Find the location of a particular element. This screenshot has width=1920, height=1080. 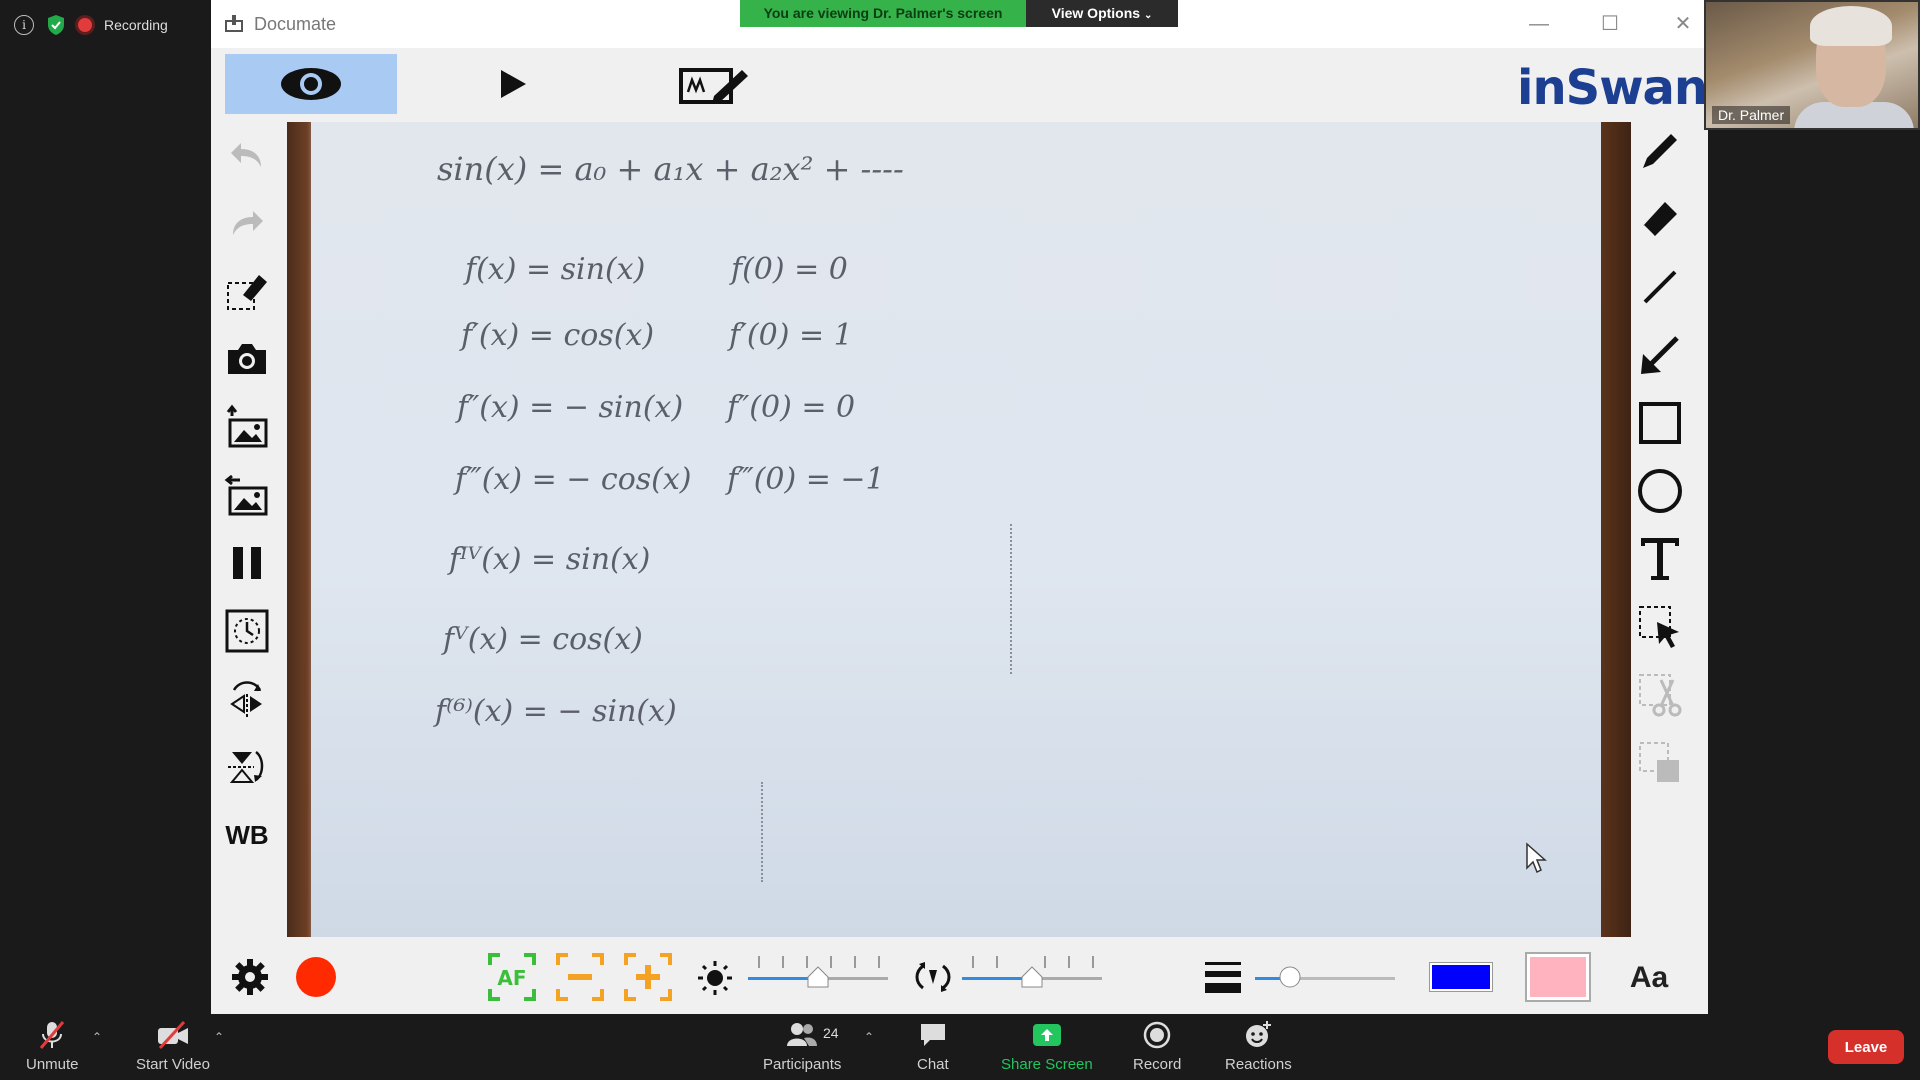

record-circle-icon is located at coordinates (316, 977).